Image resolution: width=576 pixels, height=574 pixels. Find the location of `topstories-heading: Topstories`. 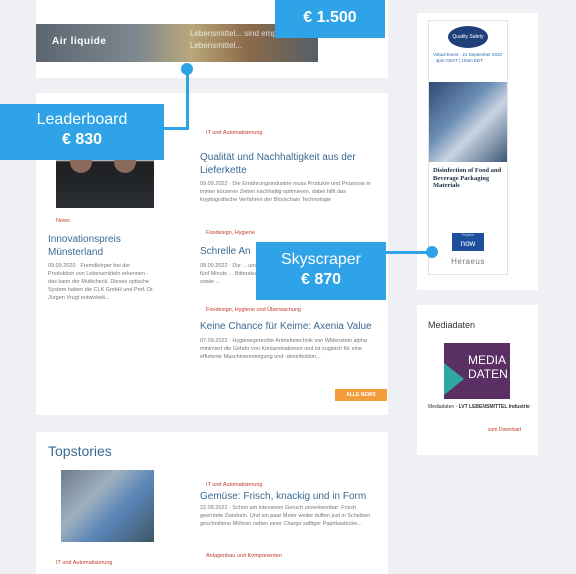

topstories-heading: Topstories is located at coordinates (80, 451).